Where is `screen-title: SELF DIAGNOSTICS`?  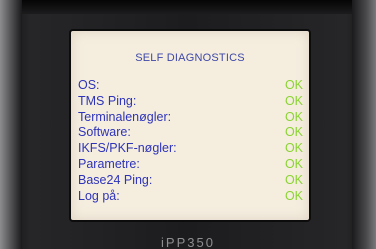 screen-title: SELF DIAGNOSTICS is located at coordinates (190, 58).